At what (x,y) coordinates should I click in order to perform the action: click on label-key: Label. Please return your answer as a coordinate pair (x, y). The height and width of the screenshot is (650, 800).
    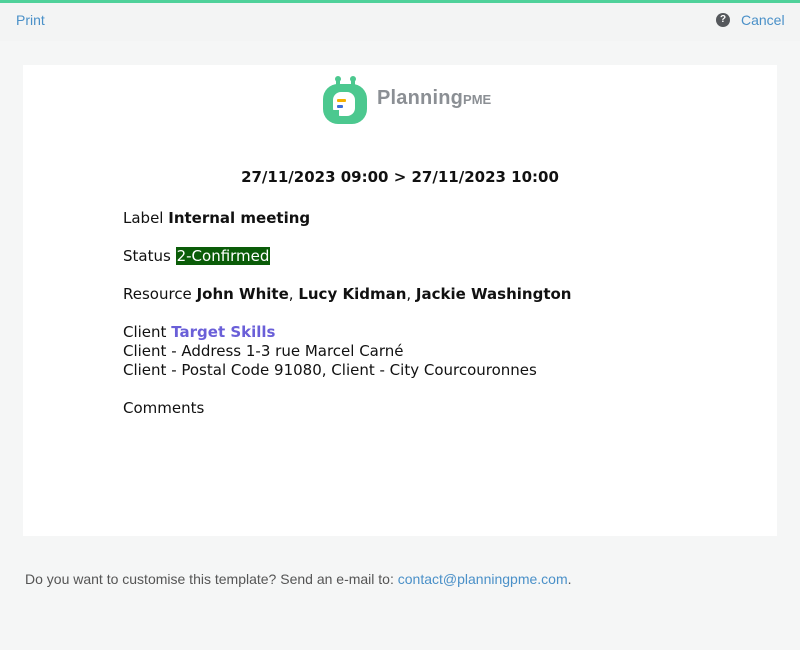
    Looking at the image, I should click on (143, 218).